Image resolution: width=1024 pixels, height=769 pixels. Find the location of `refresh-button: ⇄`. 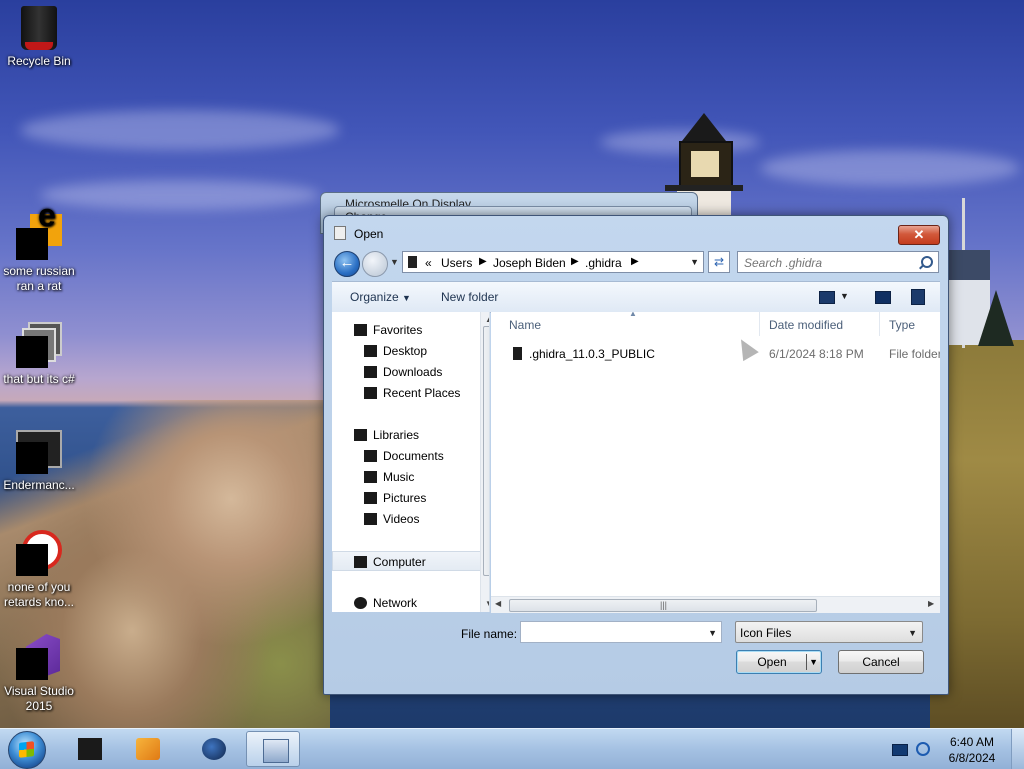

refresh-button: ⇄ is located at coordinates (719, 262).